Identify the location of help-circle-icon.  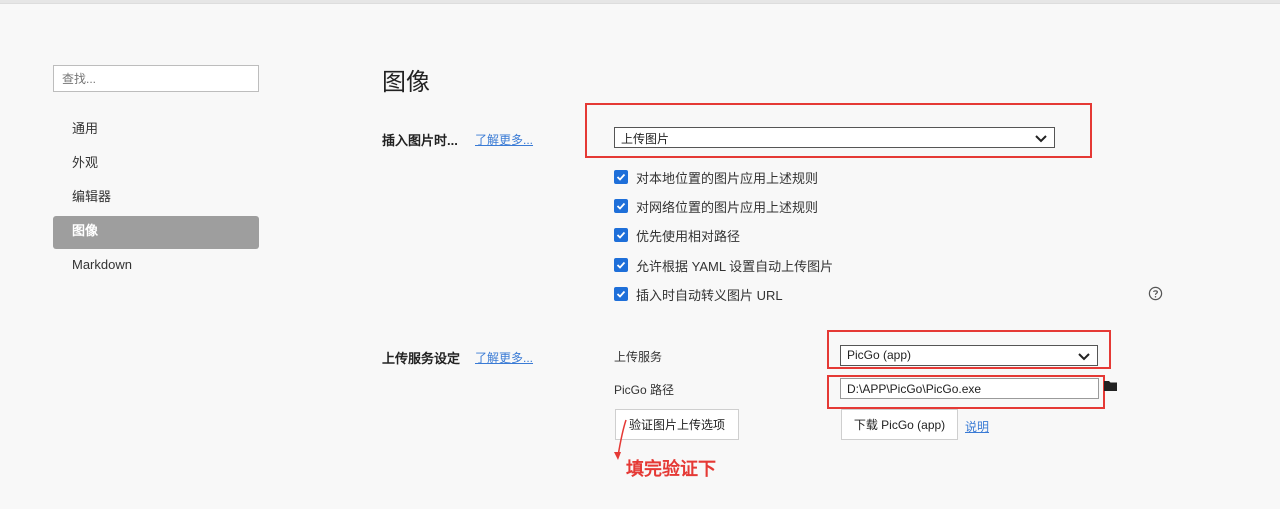
(1155, 293).